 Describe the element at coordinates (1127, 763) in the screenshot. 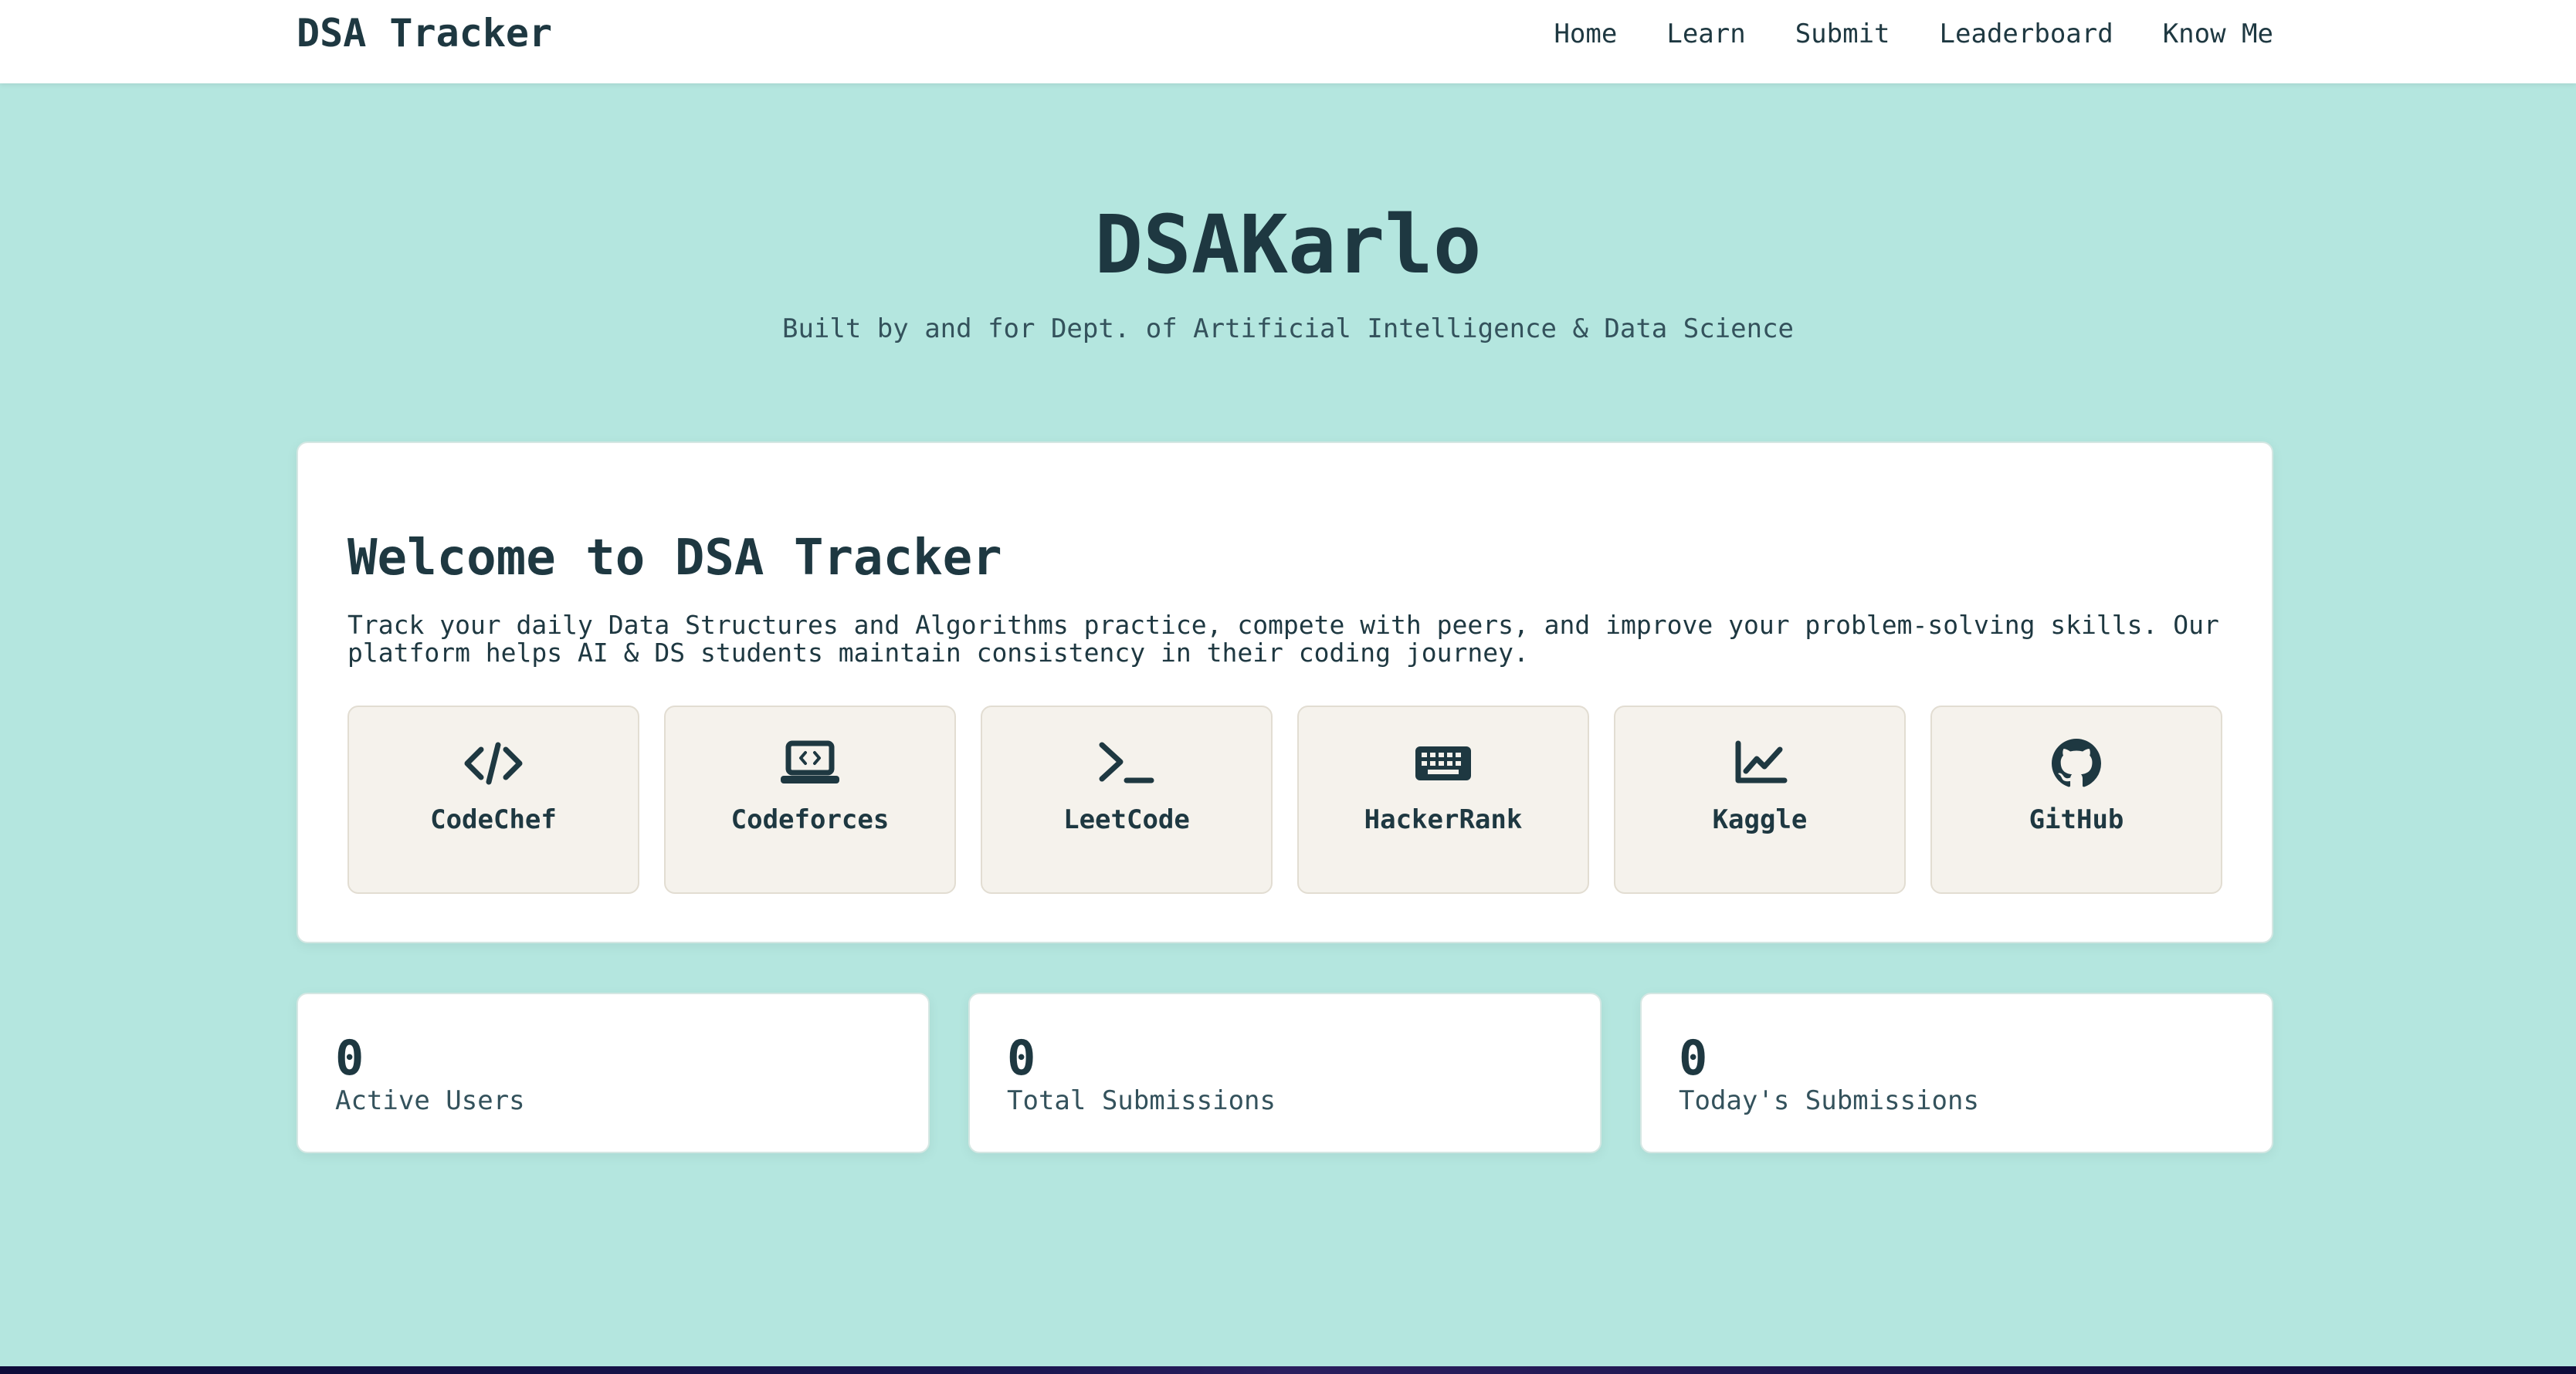

I see `terminal-icon` at that location.